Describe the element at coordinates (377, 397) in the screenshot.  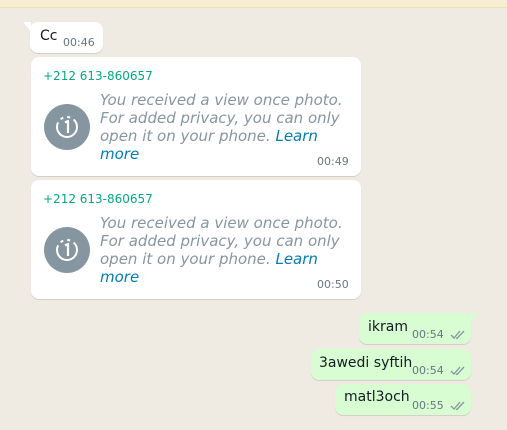
I see `message-text: matl3och` at that location.